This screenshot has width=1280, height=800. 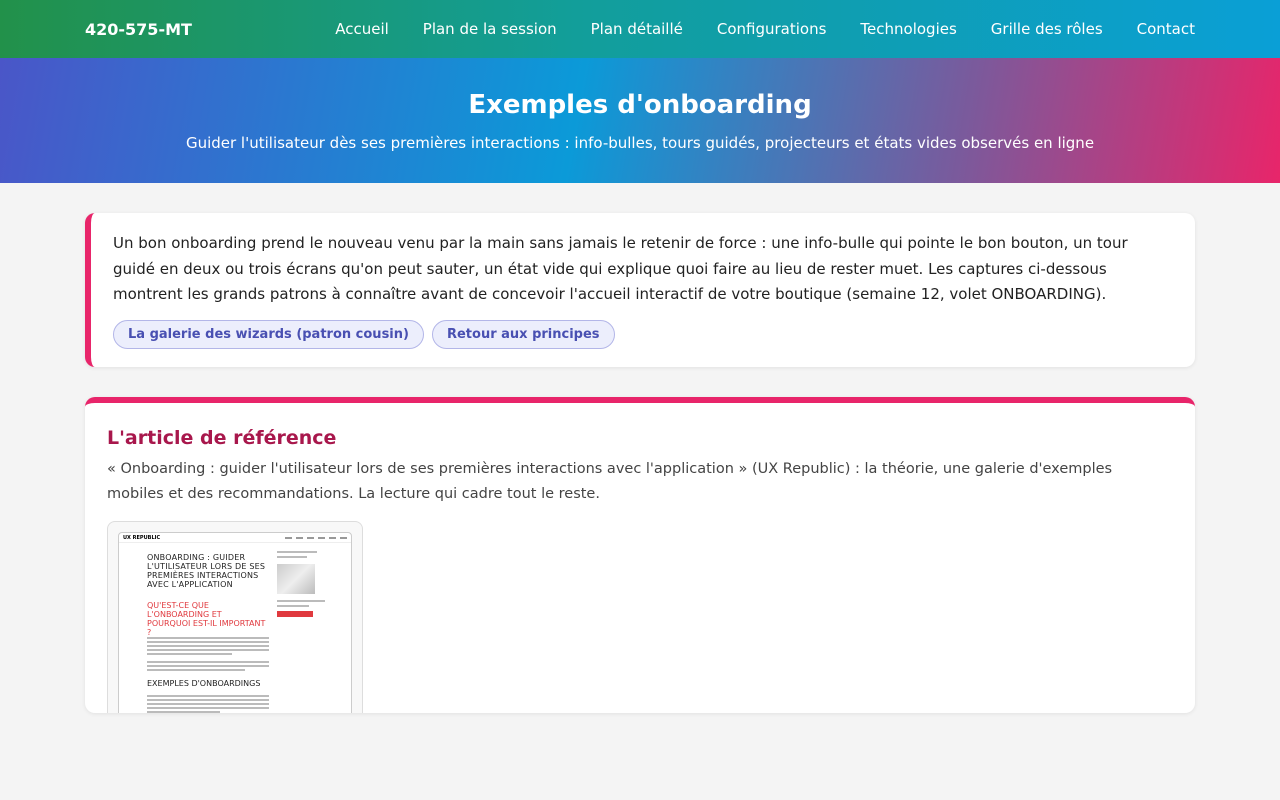 What do you see at coordinates (490, 29) in the screenshot?
I see `nav-link-plan-session: Plan de la session` at bounding box center [490, 29].